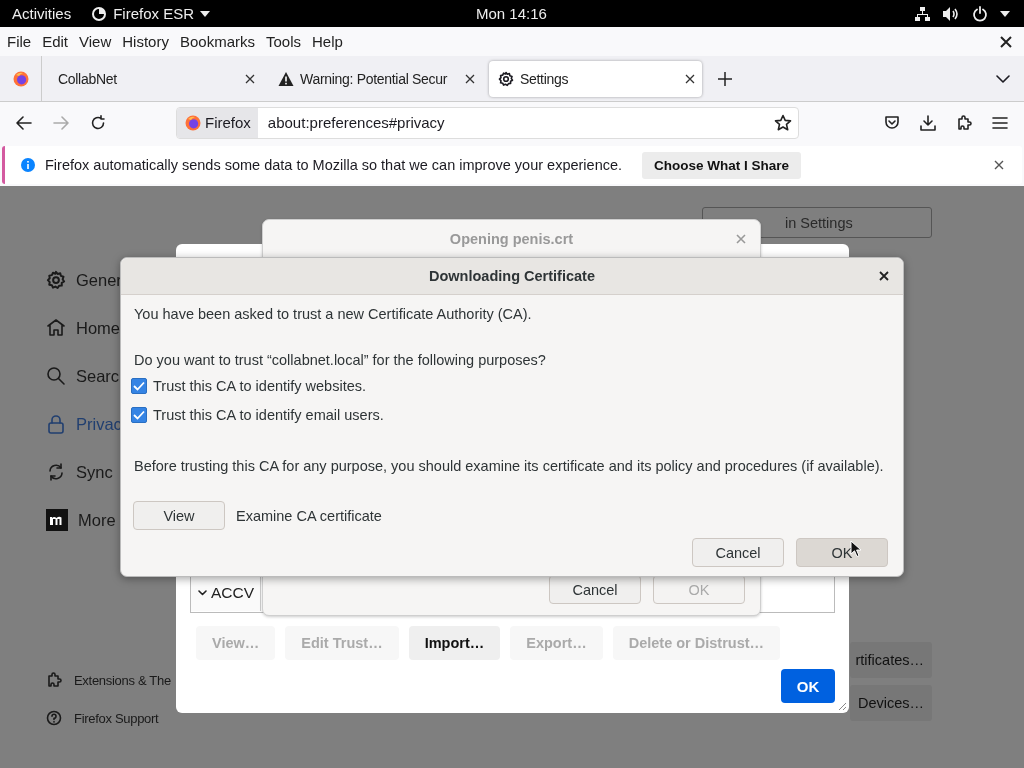  What do you see at coordinates (286, 78) in the screenshot?
I see `warning-icon` at bounding box center [286, 78].